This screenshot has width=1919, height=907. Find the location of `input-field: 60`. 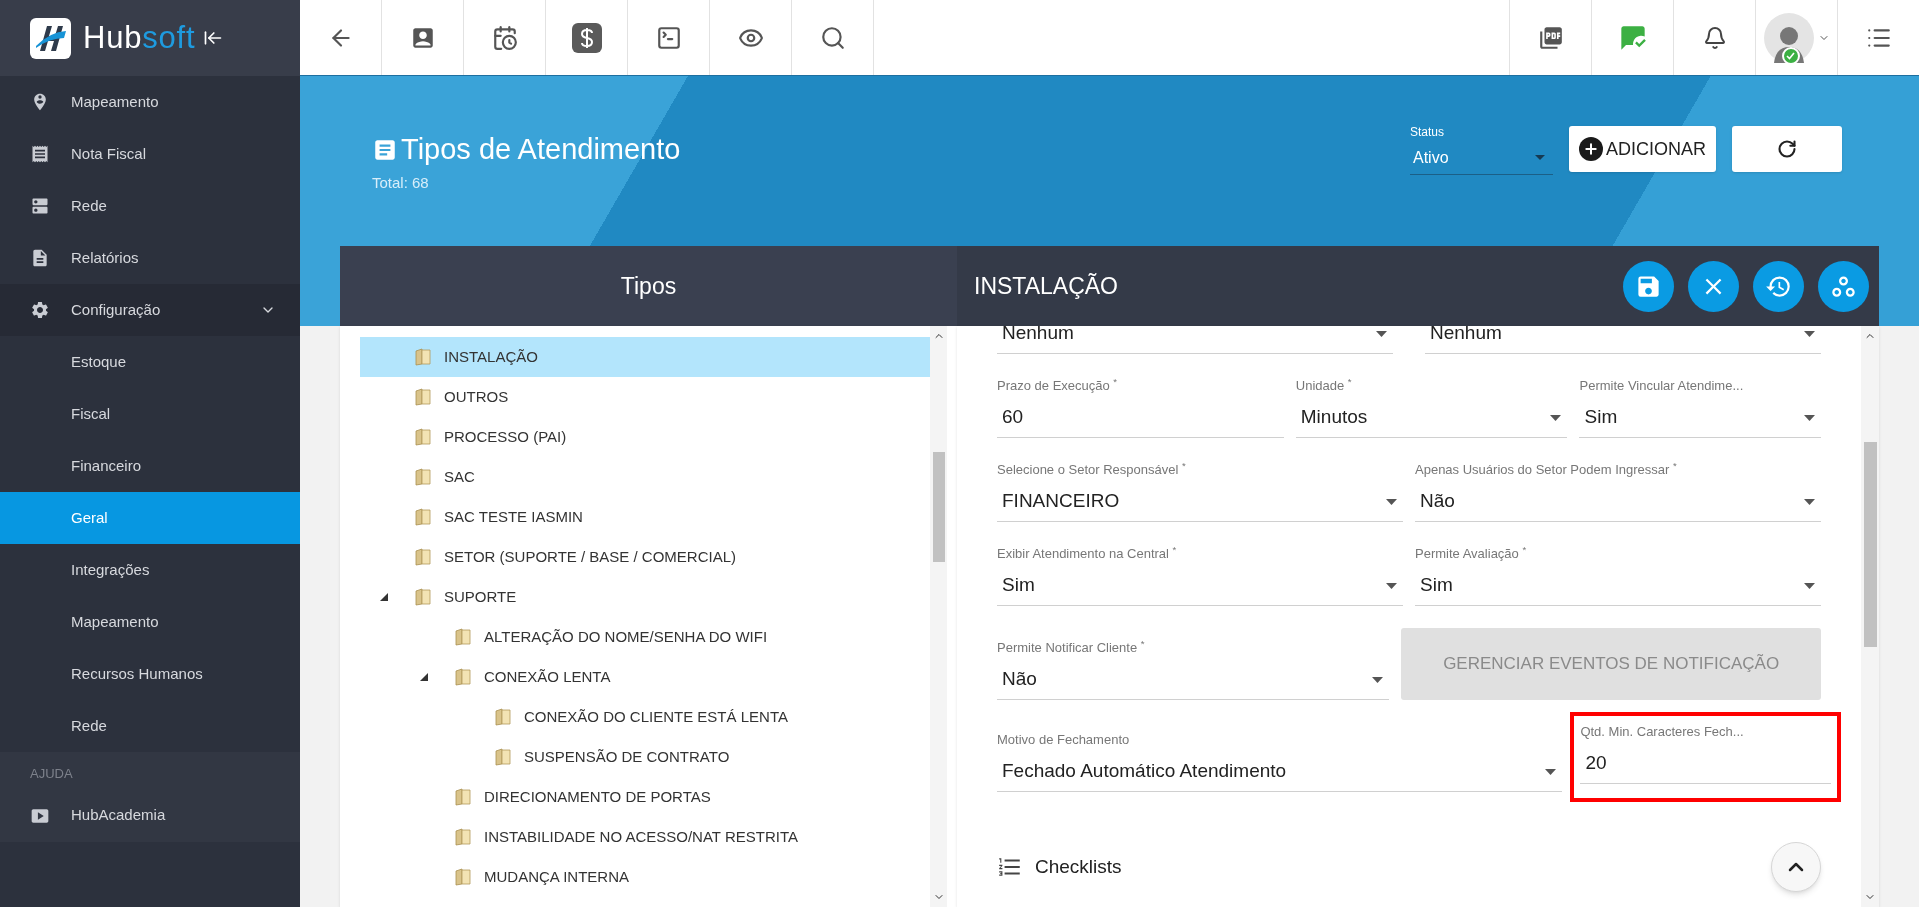

input-field: 60 is located at coordinates (1140, 418).